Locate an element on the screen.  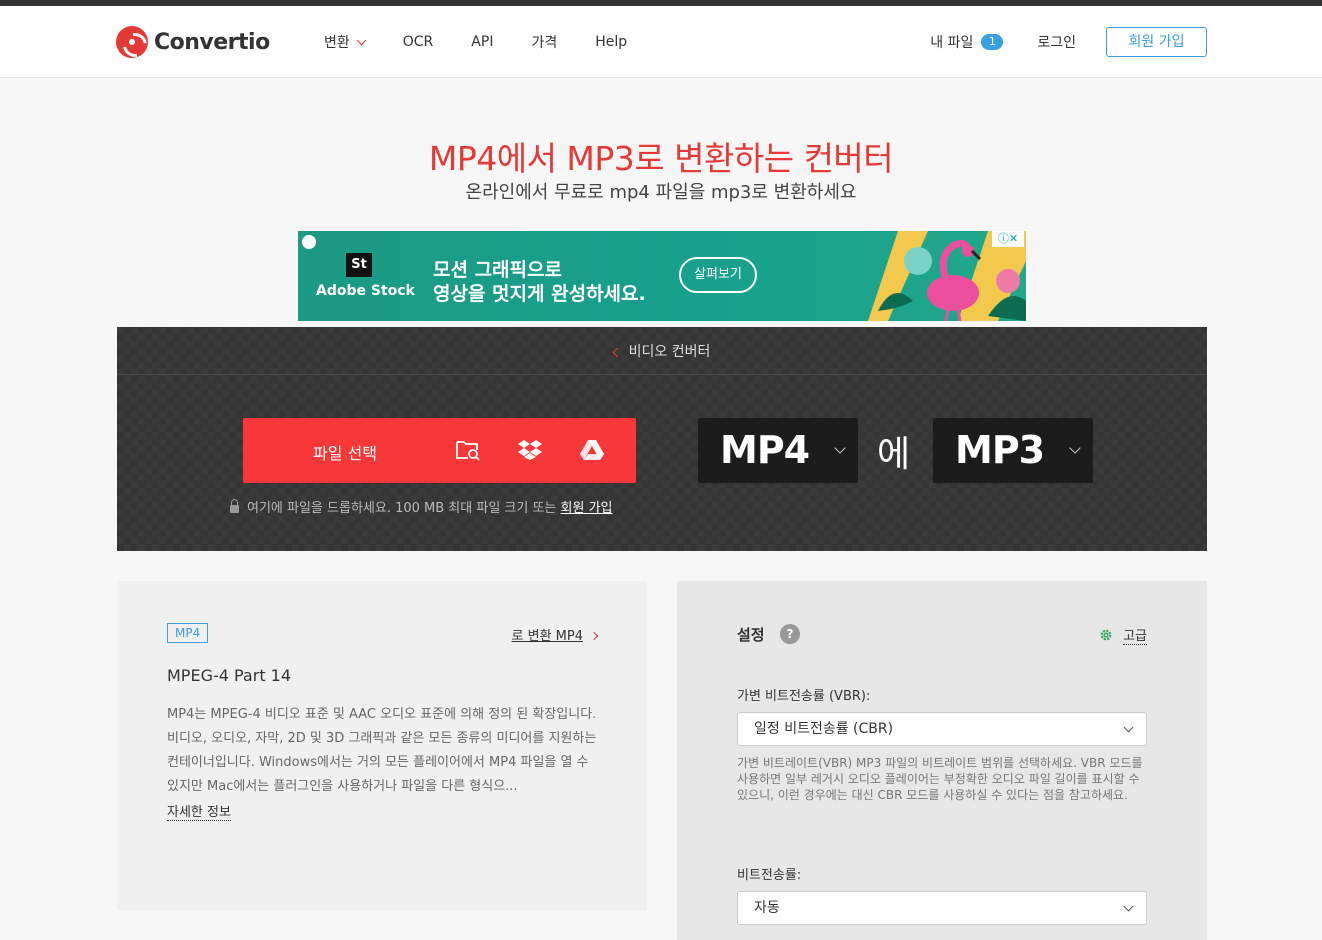
nav-item-help: Help is located at coordinates (611, 42).